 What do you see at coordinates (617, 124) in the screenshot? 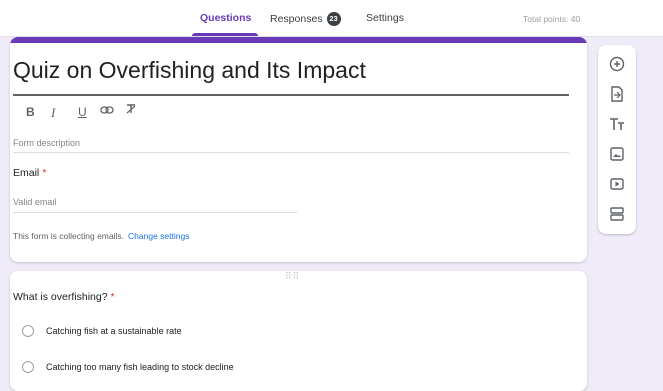
I see `add-title-icon` at bounding box center [617, 124].